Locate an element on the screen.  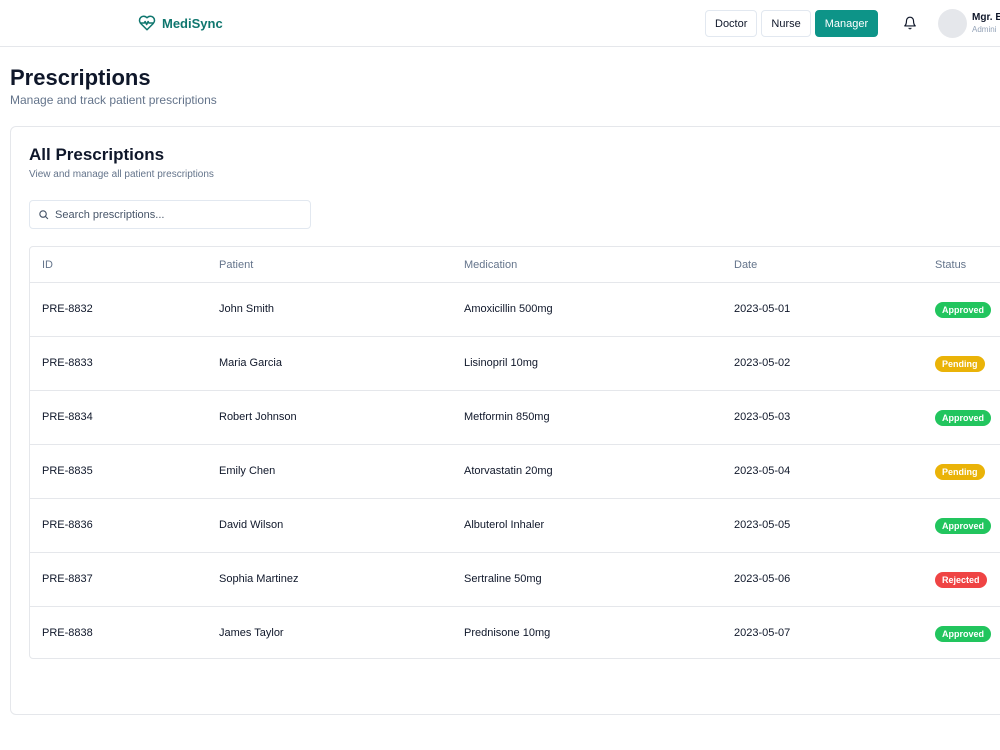
column-header-date: Date is located at coordinates (745, 265).